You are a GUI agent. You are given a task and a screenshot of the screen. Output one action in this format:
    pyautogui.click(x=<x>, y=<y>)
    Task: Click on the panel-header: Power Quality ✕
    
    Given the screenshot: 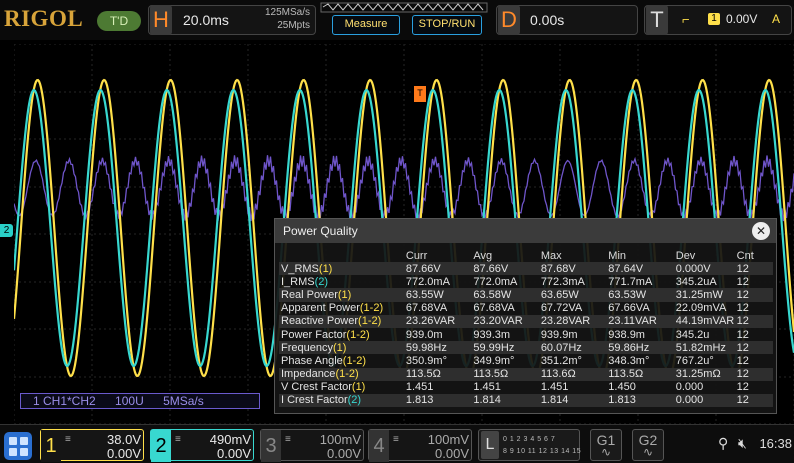 What is the action you would take?
    pyautogui.click(x=525, y=231)
    